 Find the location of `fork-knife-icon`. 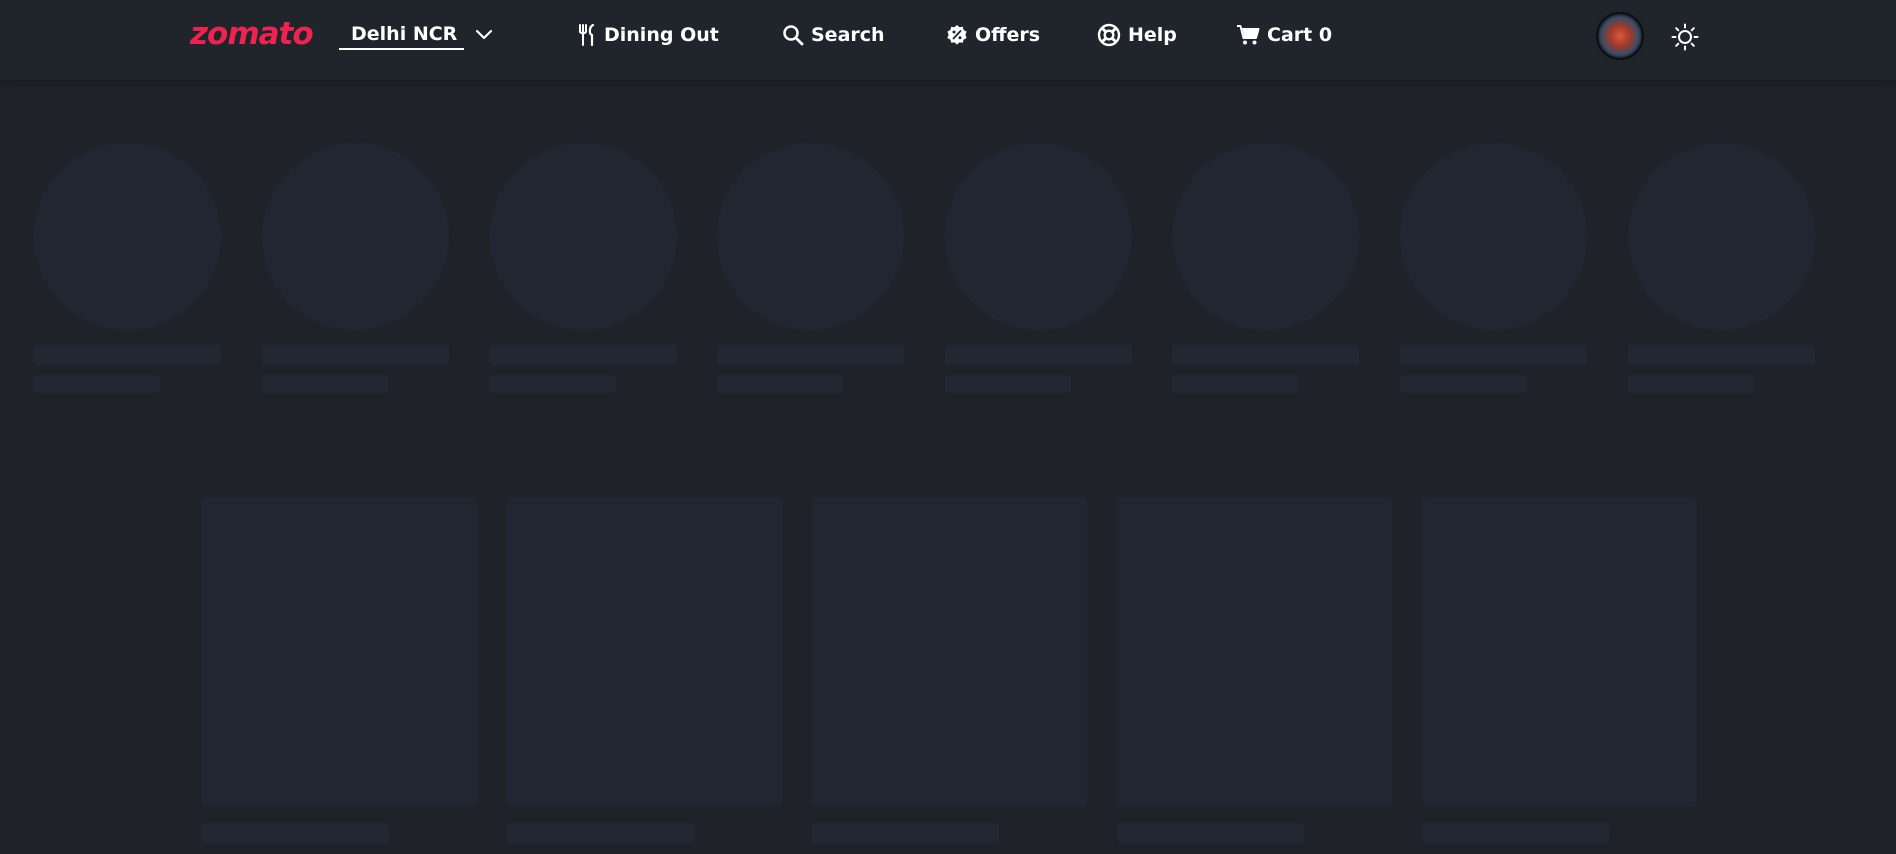

fork-knife-icon is located at coordinates (587, 35).